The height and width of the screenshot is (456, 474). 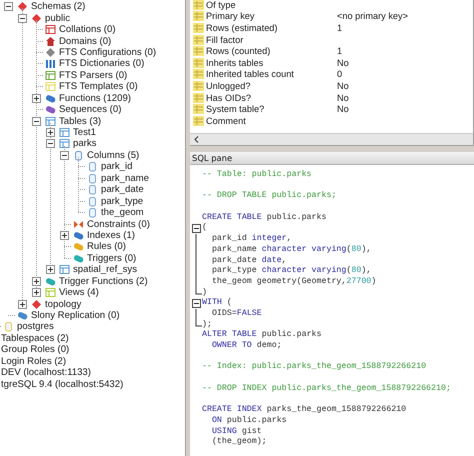 What do you see at coordinates (332, 158) in the screenshot?
I see `pane-title: SQL pane` at bounding box center [332, 158].